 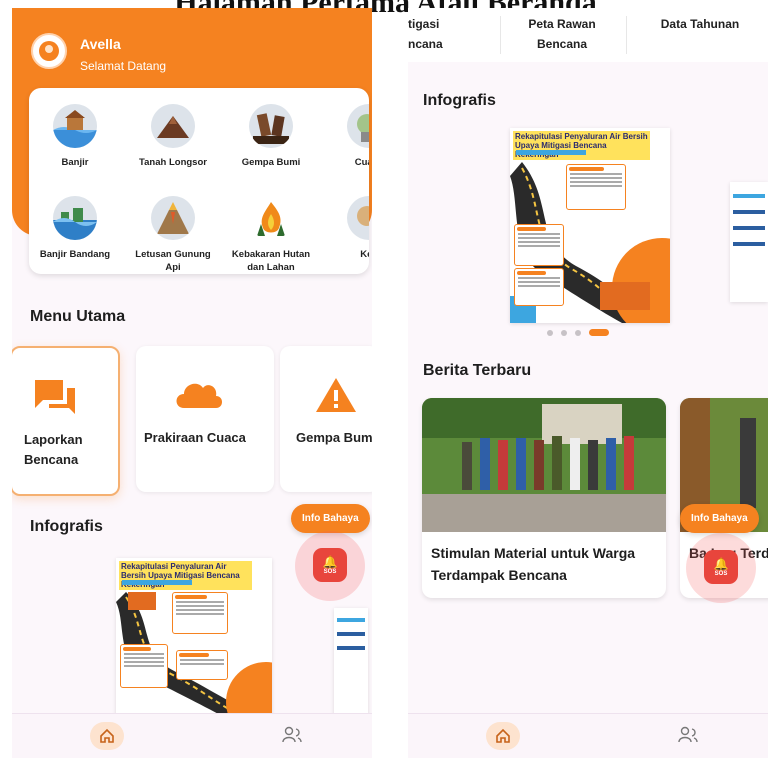 I want to click on category-label: Banjir, so click(x=75, y=162).